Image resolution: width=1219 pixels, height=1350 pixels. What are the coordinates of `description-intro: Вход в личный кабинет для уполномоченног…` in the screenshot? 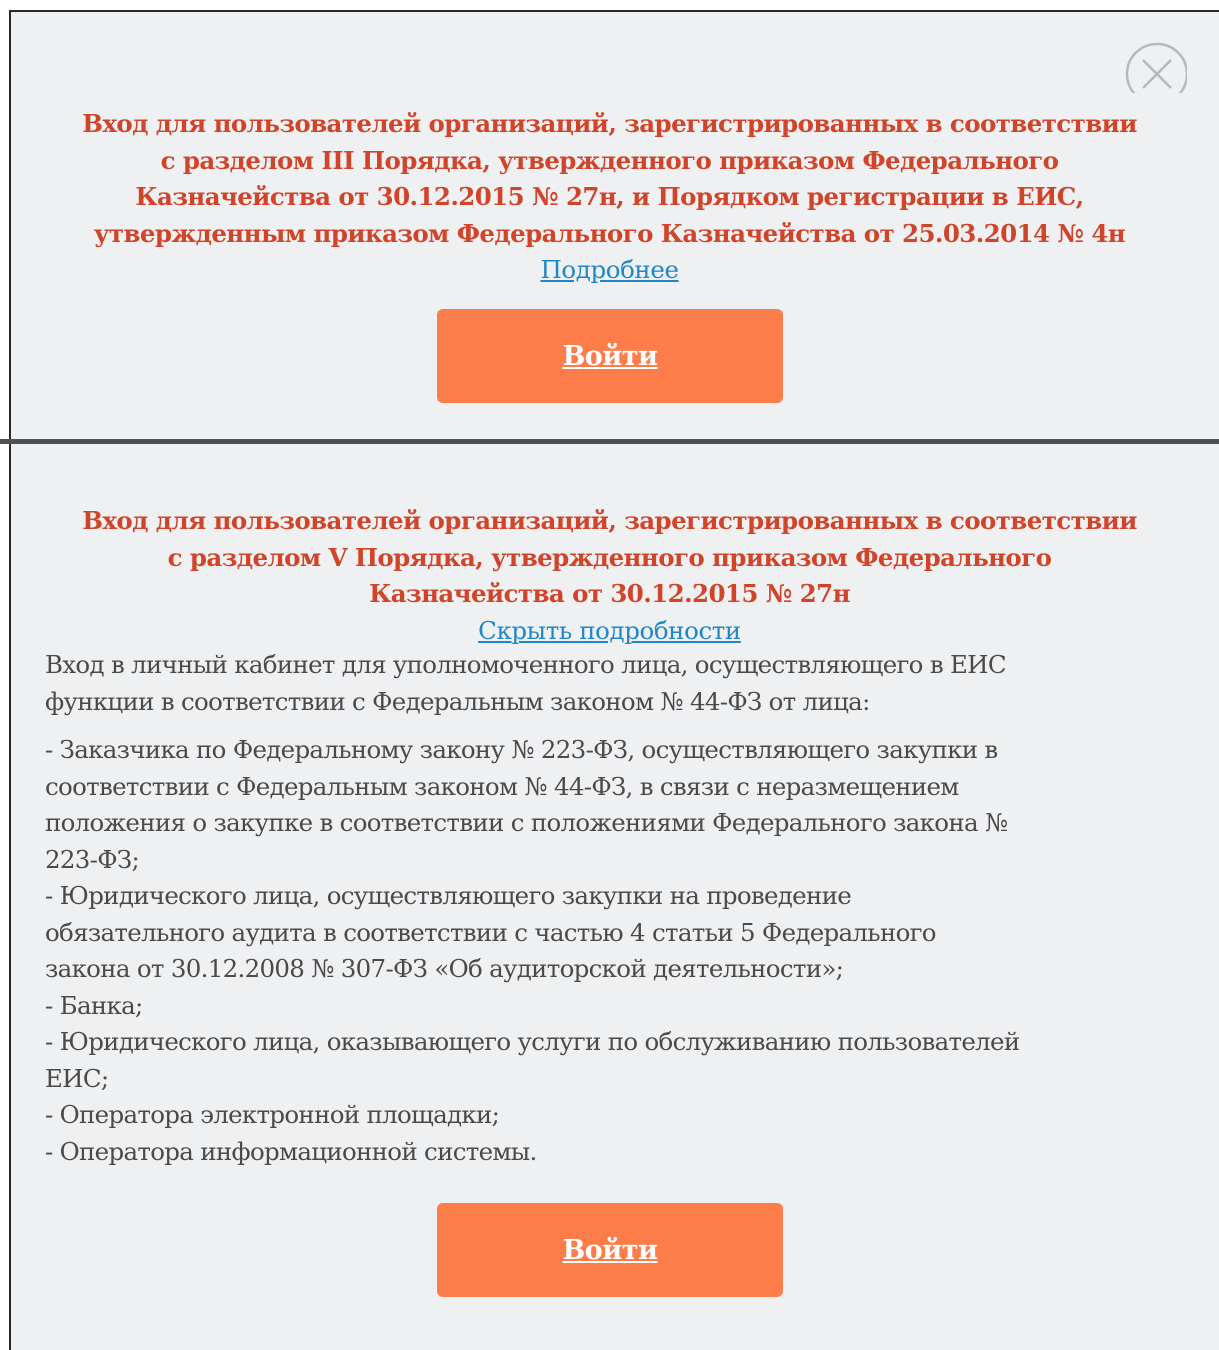 It's located at (526, 683).